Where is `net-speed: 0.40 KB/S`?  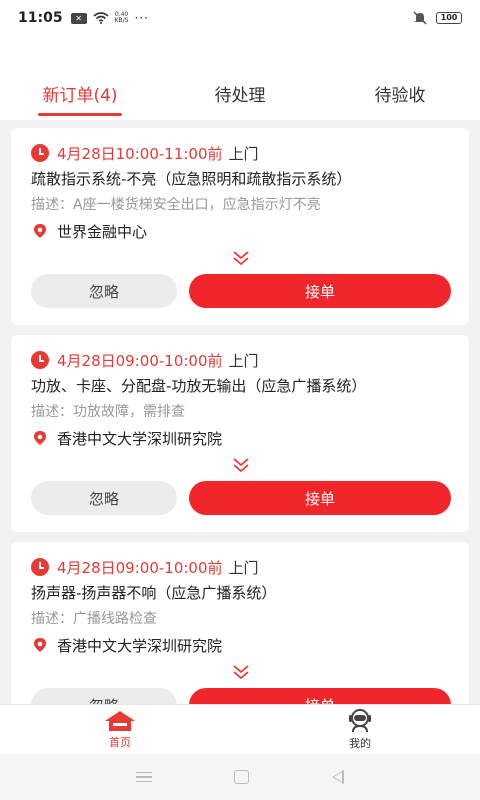
net-speed: 0.40 KB/S is located at coordinates (122, 18).